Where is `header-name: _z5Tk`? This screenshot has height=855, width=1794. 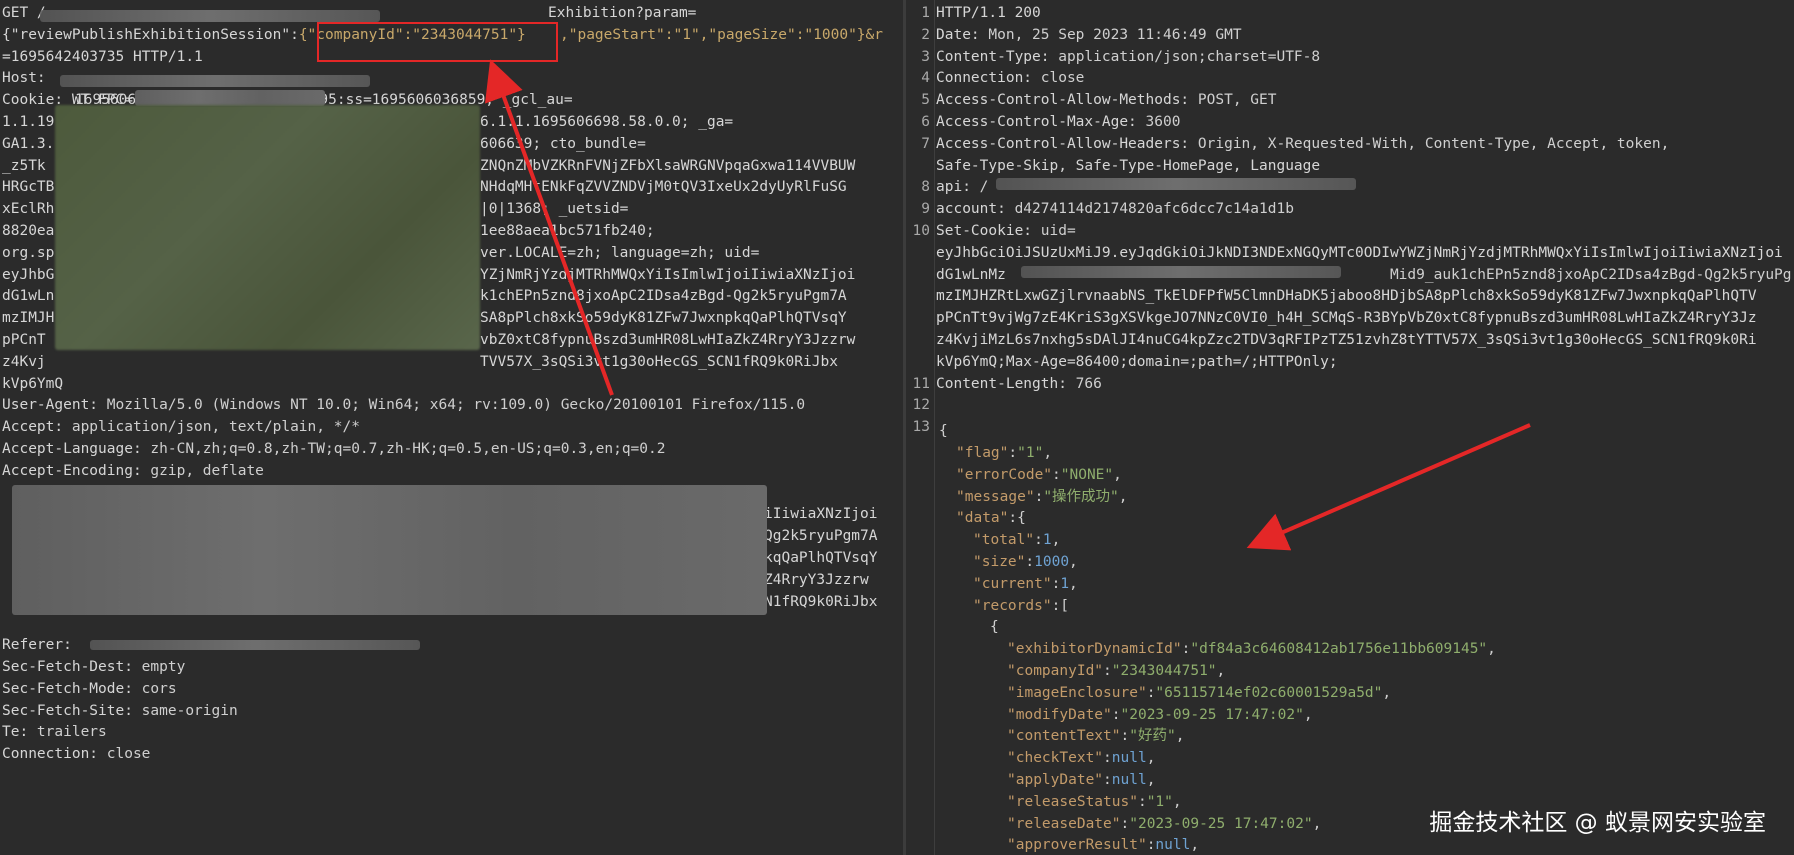
header-name: _z5Tk is located at coordinates (24, 165).